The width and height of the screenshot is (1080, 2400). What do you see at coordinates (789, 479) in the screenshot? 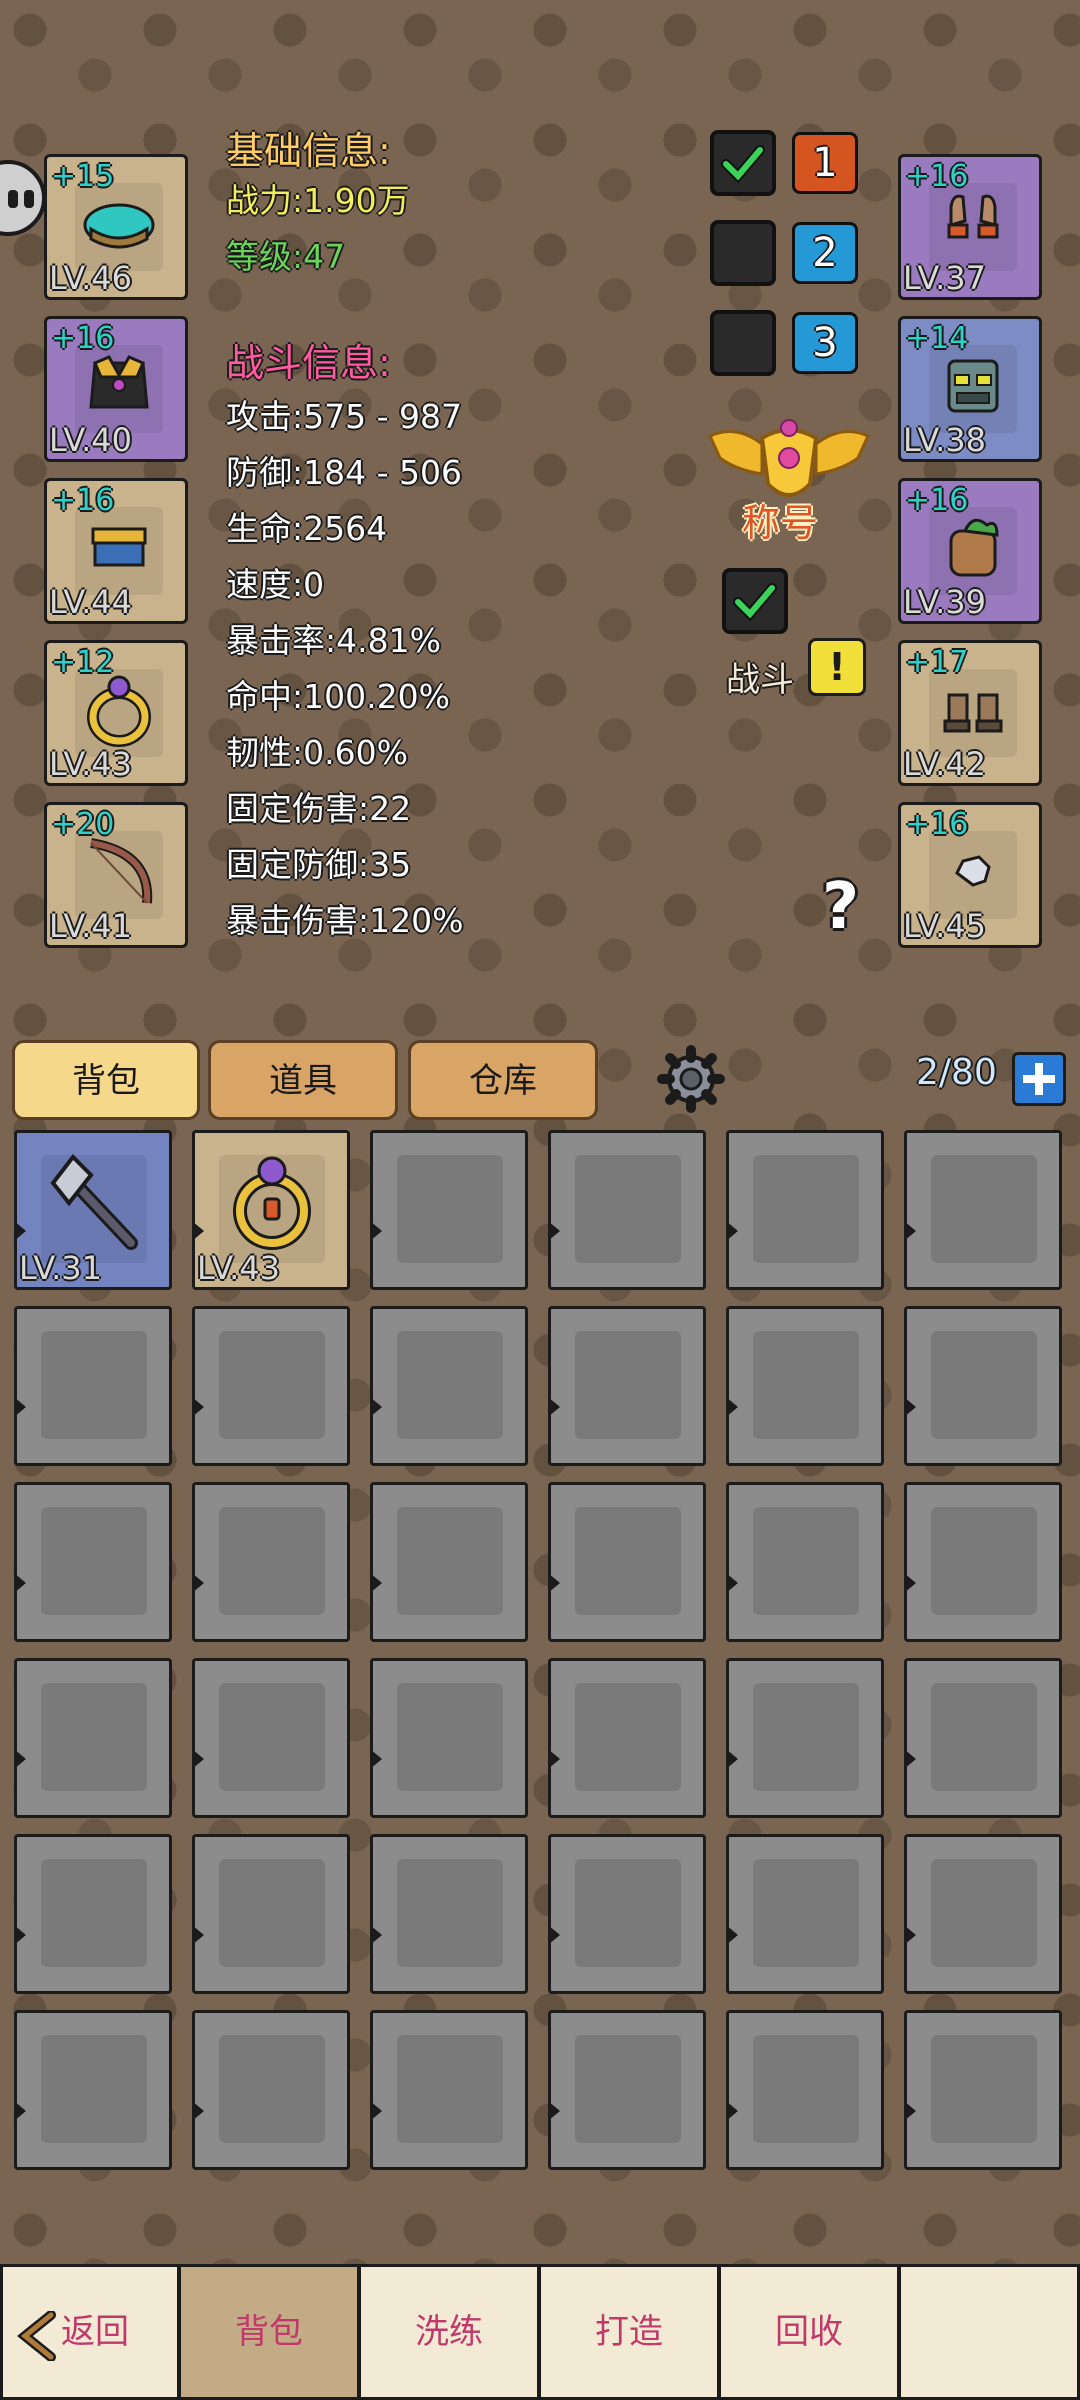
I see `title-badge-button: 称号` at bounding box center [789, 479].